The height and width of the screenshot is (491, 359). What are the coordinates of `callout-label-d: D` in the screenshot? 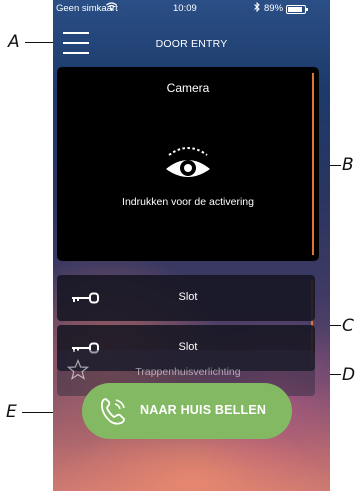 It's located at (349, 375).